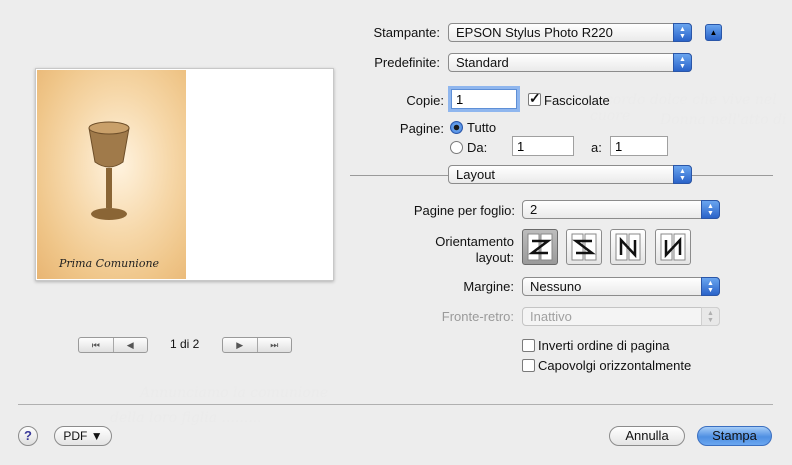 Image resolution: width=792 pixels, height=465 pixels. What do you see at coordinates (240, 345) in the screenshot?
I see `next-page-icon: ▶` at bounding box center [240, 345].